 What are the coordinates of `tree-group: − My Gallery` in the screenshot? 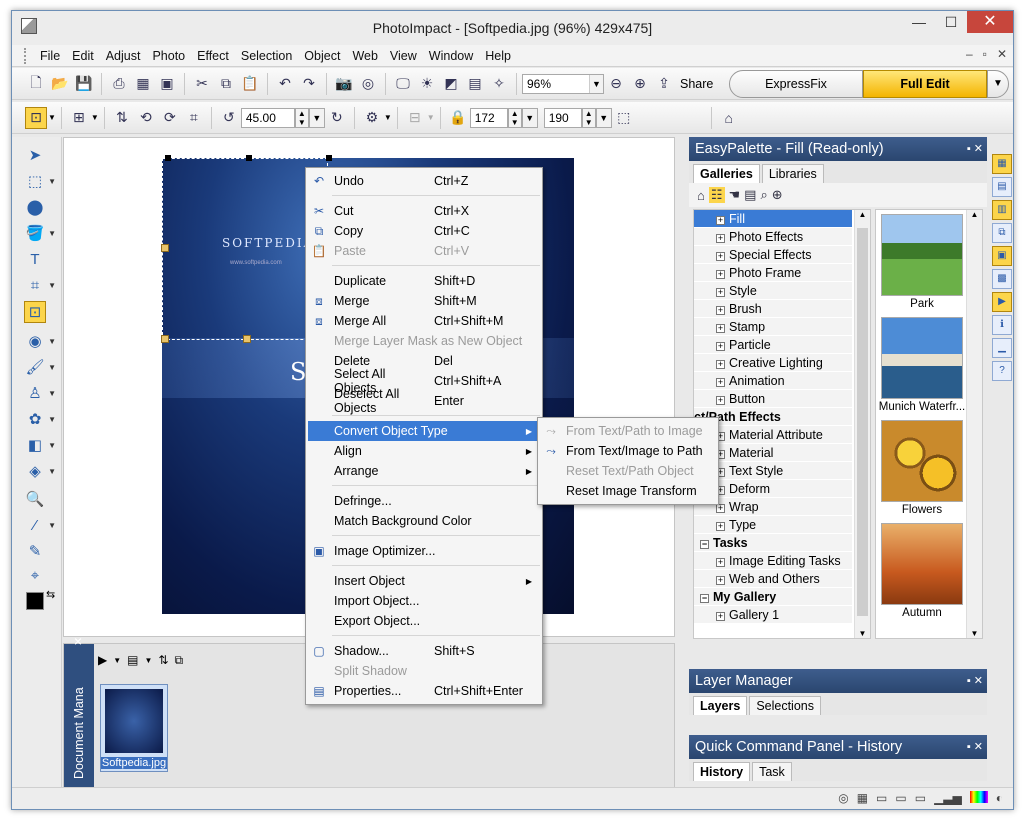 It's located at (773, 597).